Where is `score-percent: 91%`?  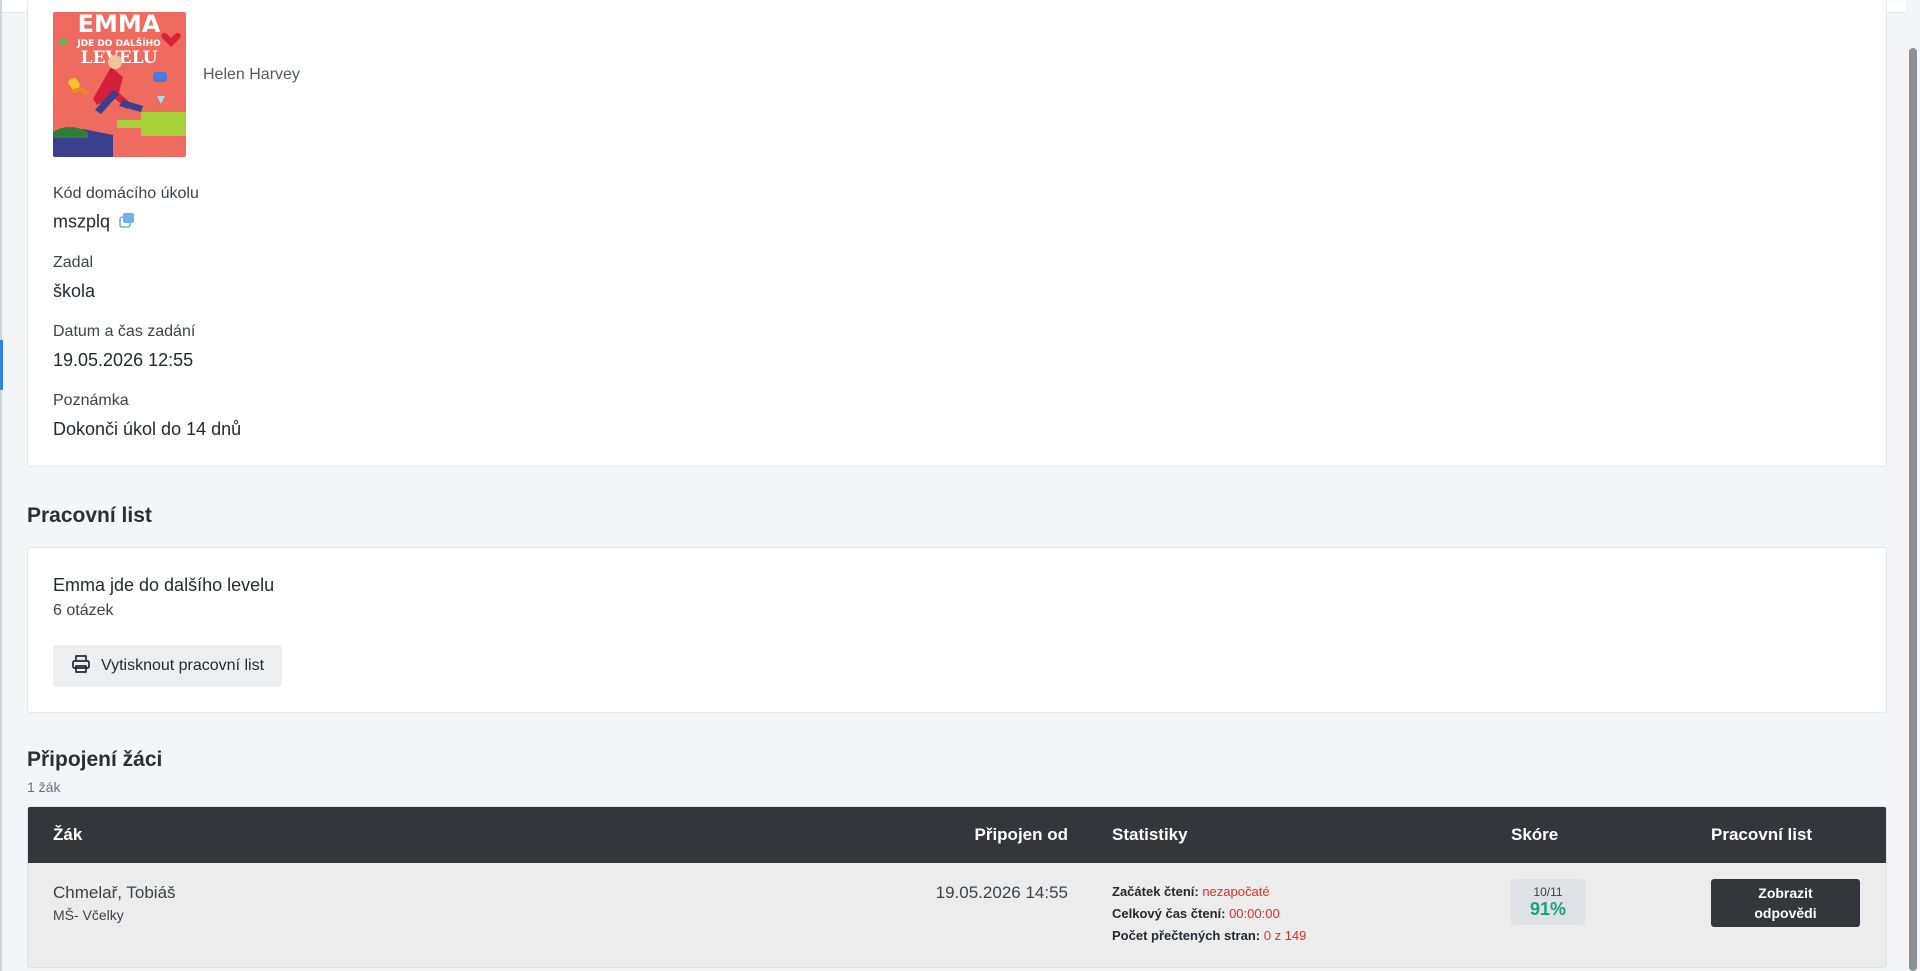 score-percent: 91% is located at coordinates (1548, 909).